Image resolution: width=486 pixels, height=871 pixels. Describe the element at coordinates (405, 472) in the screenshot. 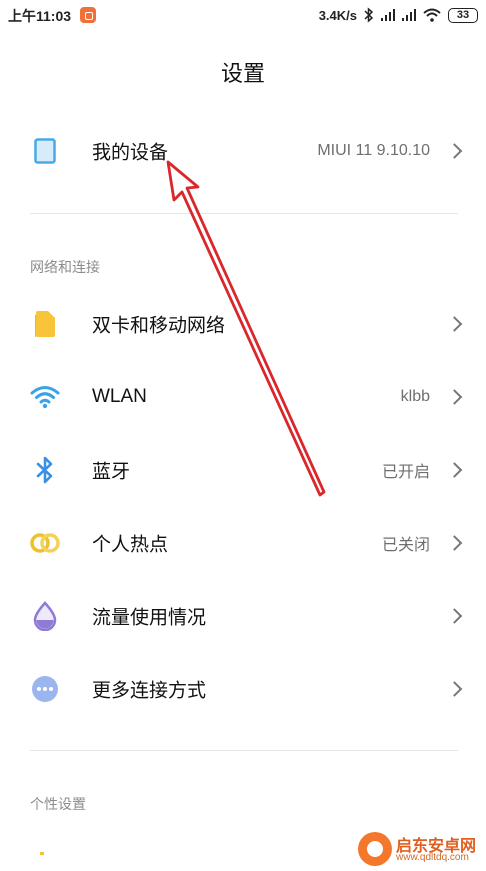

I see `bluetooth-value: 已开启` at that location.